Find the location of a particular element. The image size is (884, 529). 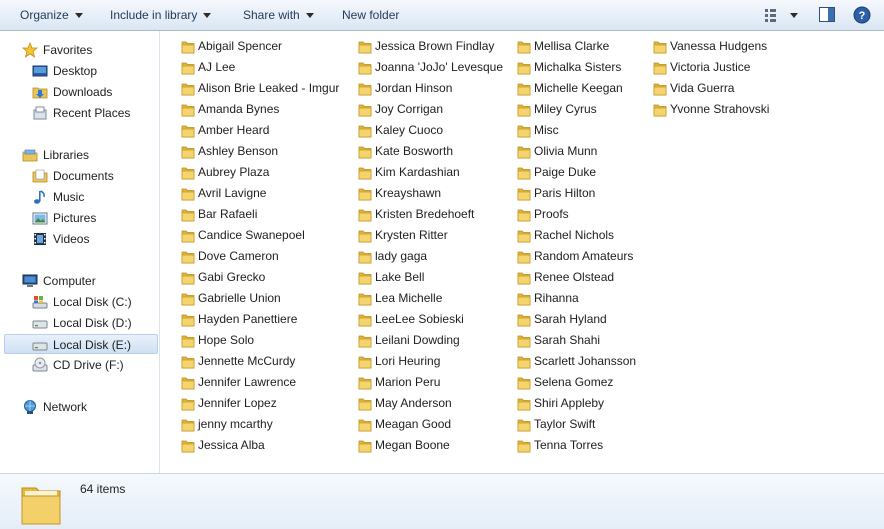

folder-name: lady gaga is located at coordinates (401, 256).